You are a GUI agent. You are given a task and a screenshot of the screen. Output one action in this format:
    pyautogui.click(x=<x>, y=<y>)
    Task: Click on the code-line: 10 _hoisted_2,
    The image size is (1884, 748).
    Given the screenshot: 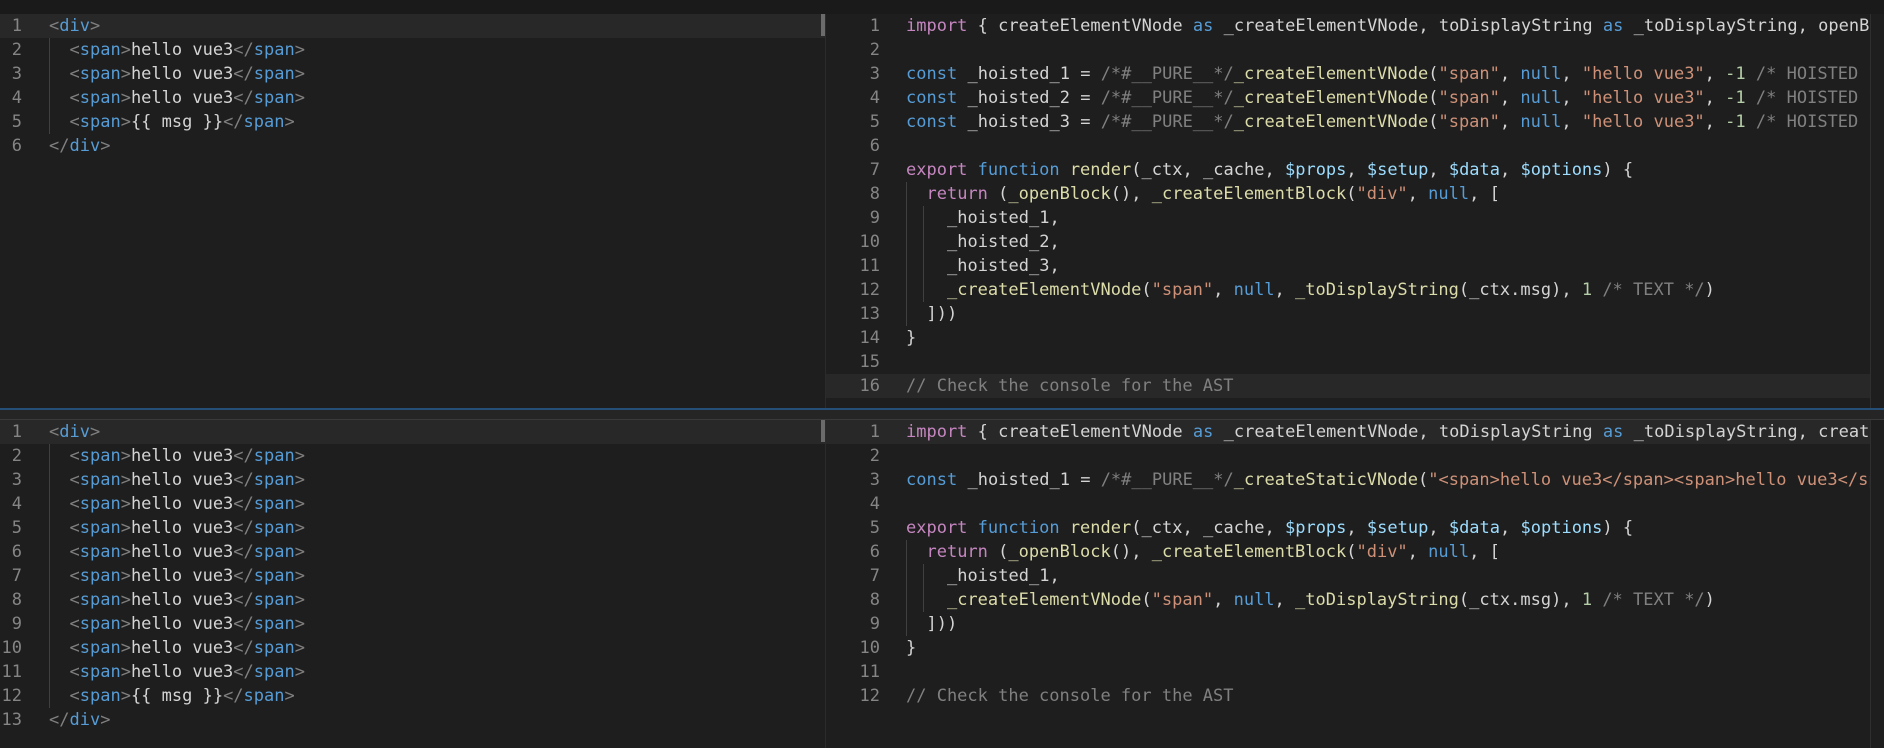 What is the action you would take?
    pyautogui.click(x=1355, y=242)
    